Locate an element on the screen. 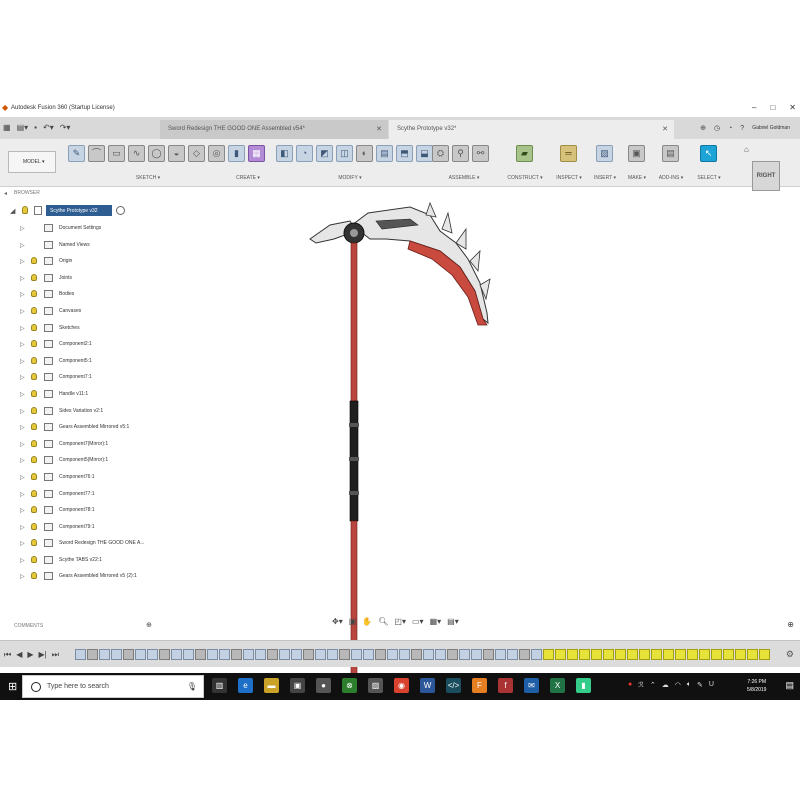 This screenshot has width=800, height=800. file-menu-icon: ▤▾ is located at coordinates (23, 127).